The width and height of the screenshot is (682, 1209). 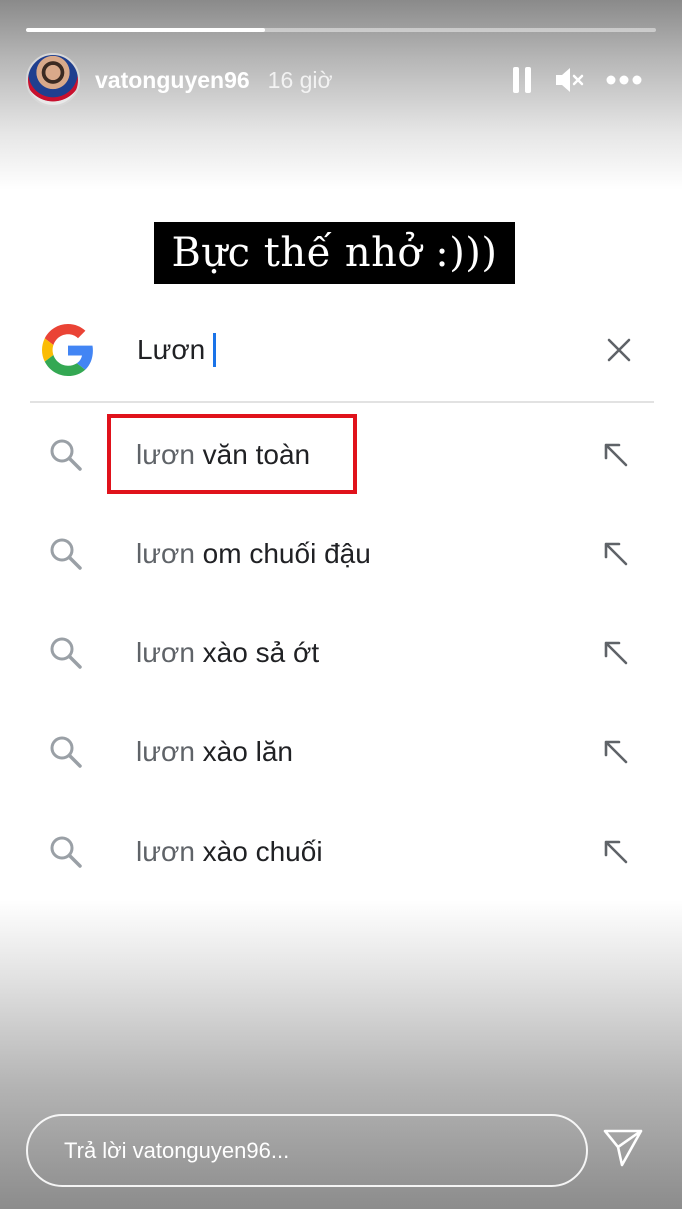 I want to click on suggestion-label: lươn xào sả ớt, so click(x=227, y=653).